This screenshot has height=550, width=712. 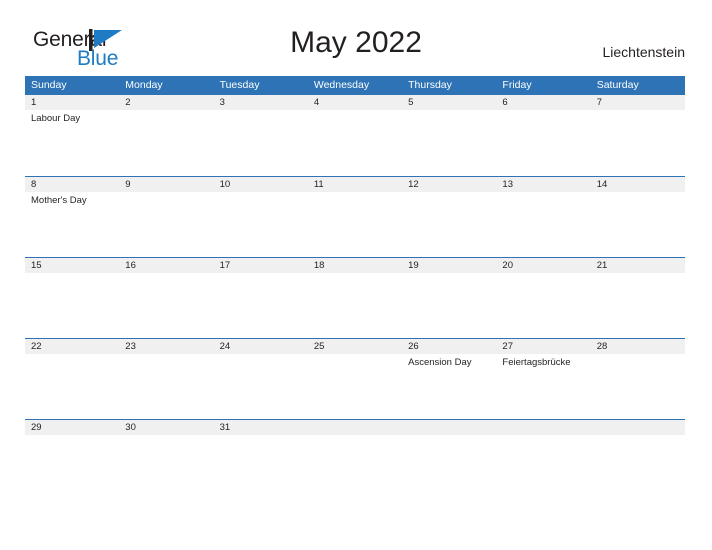 What do you see at coordinates (130, 346) in the screenshot?
I see `day-number: 23` at bounding box center [130, 346].